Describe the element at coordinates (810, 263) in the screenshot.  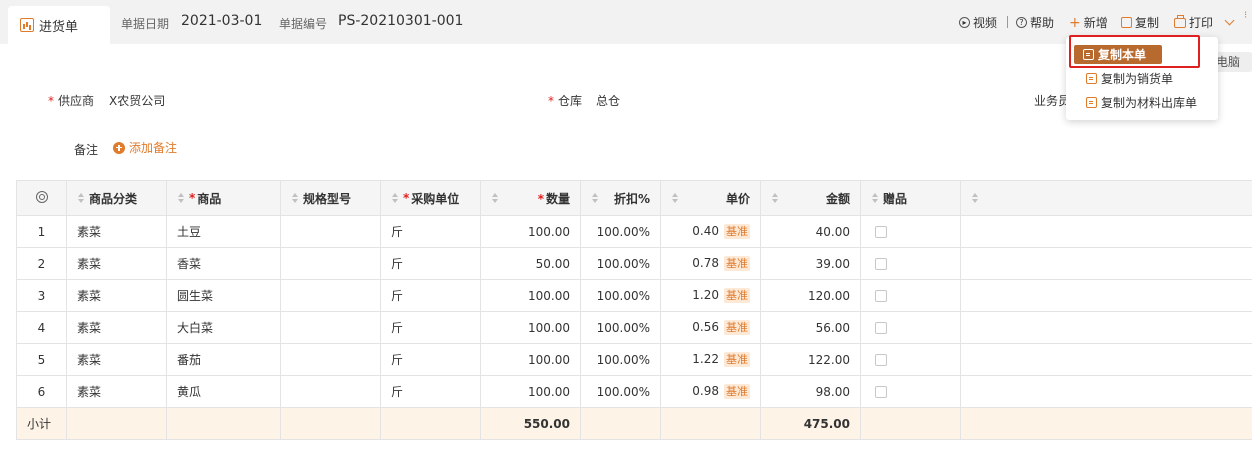
I see `cell-amount: 39.00` at that location.